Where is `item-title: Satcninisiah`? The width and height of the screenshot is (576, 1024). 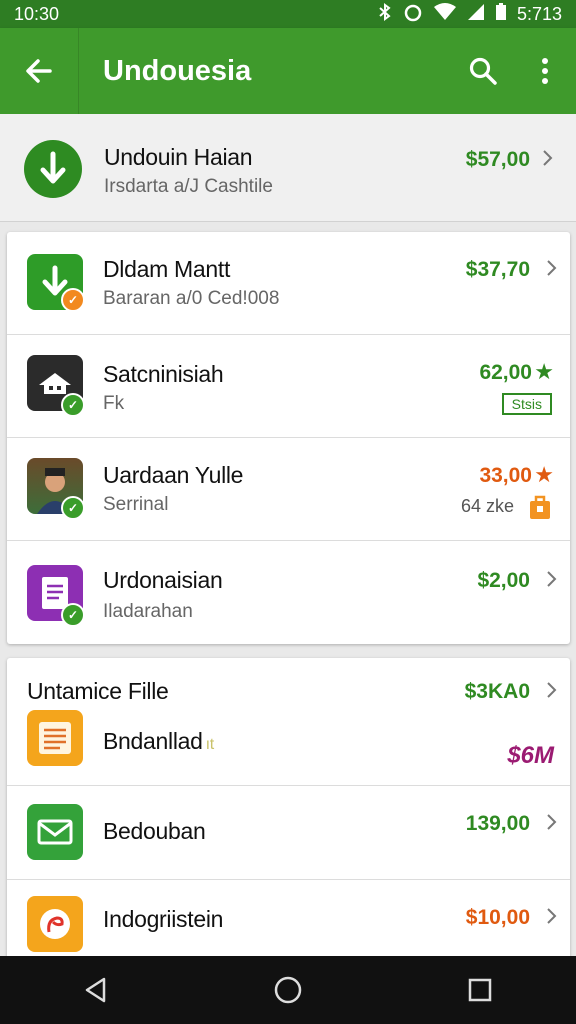
item-title: Satcninisiah is located at coordinates (163, 374).